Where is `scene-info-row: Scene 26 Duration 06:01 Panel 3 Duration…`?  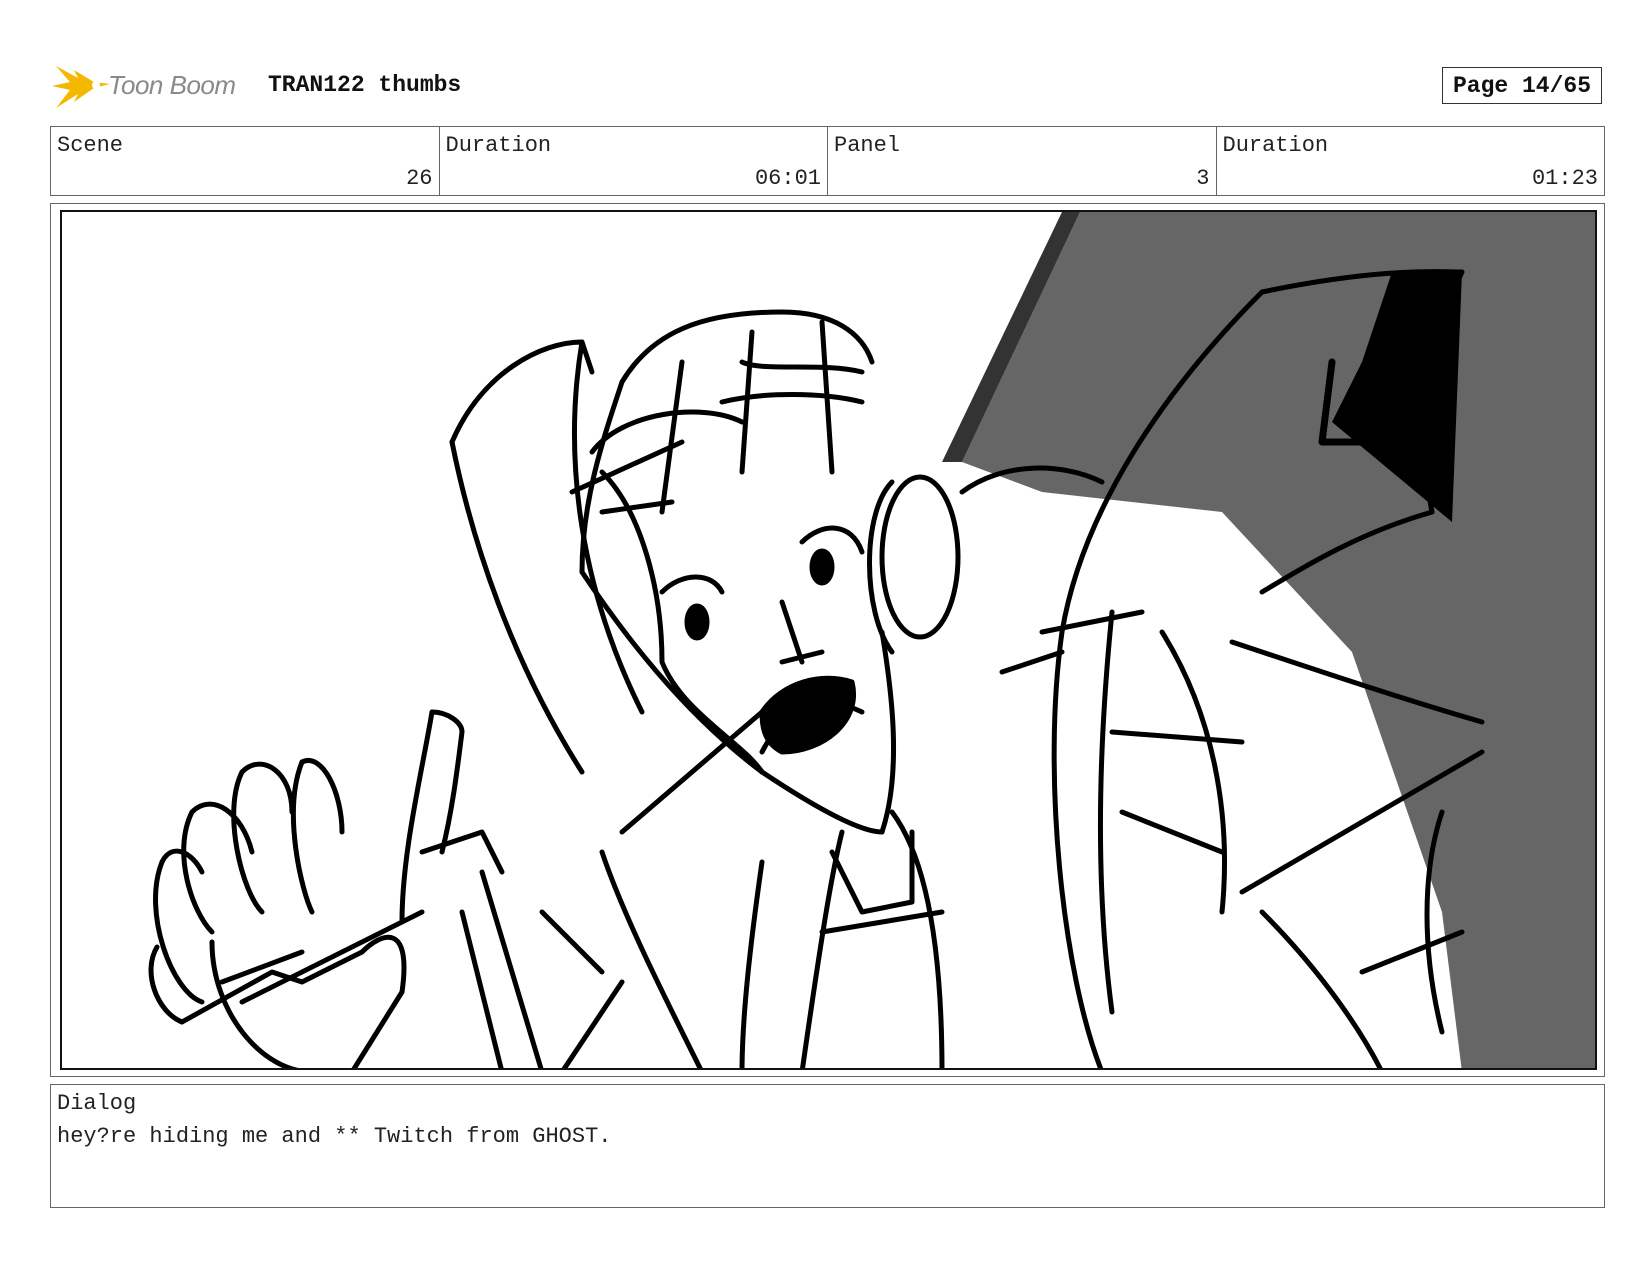 scene-info-row: Scene 26 Duration 06:01 Panel 3 Duration… is located at coordinates (827, 161).